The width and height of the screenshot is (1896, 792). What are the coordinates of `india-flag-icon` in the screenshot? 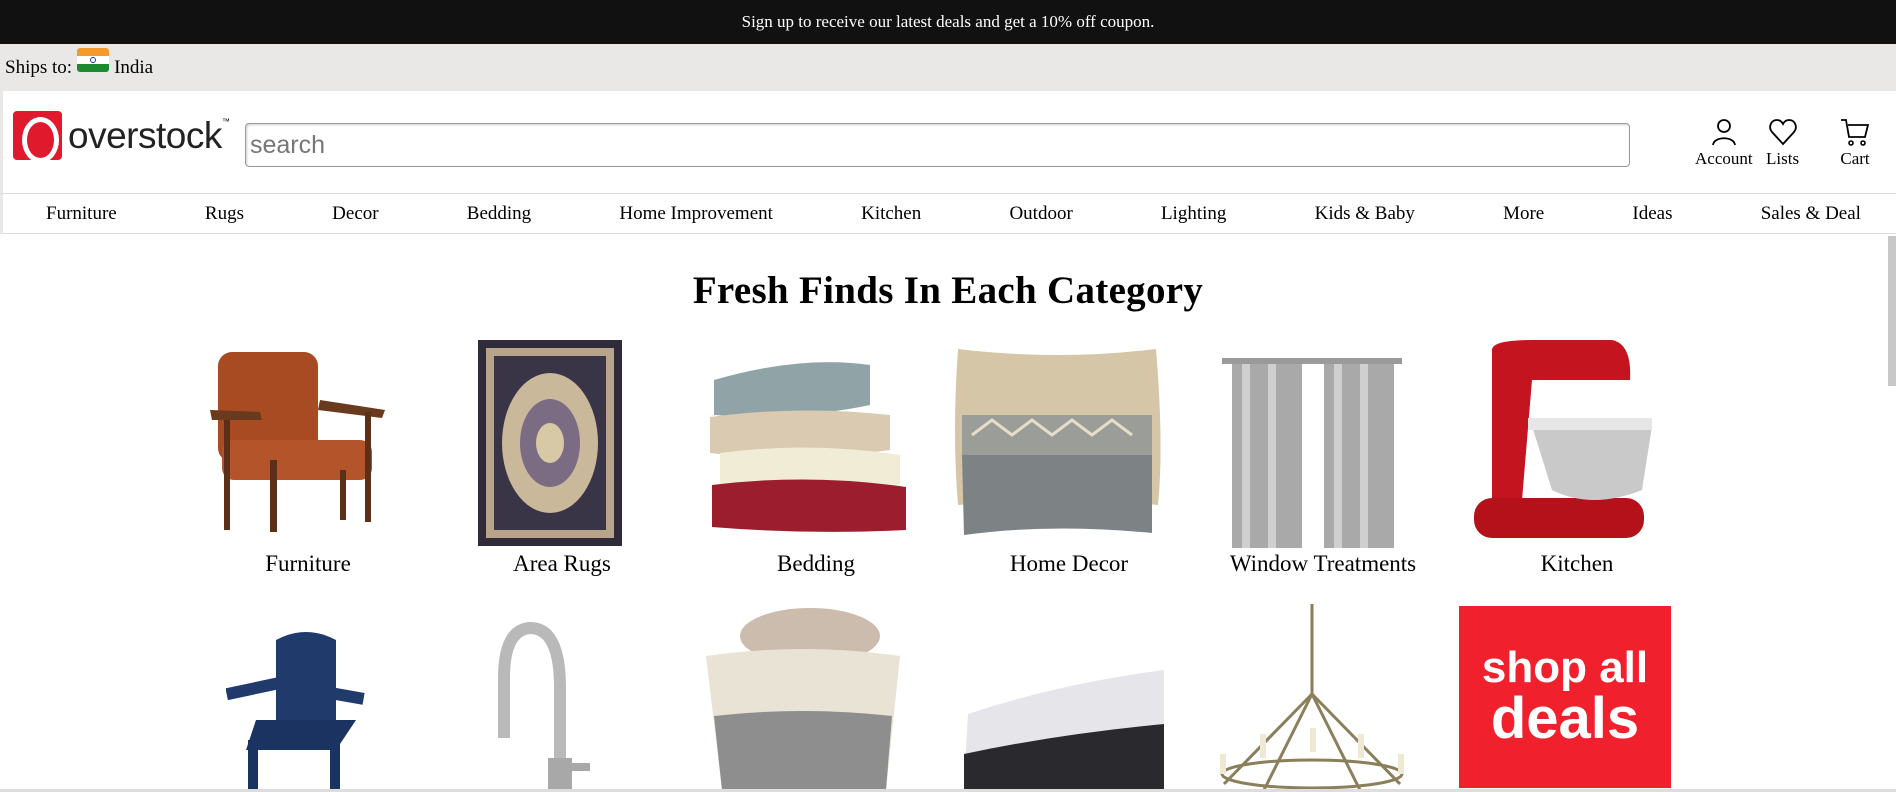 It's located at (93, 59).